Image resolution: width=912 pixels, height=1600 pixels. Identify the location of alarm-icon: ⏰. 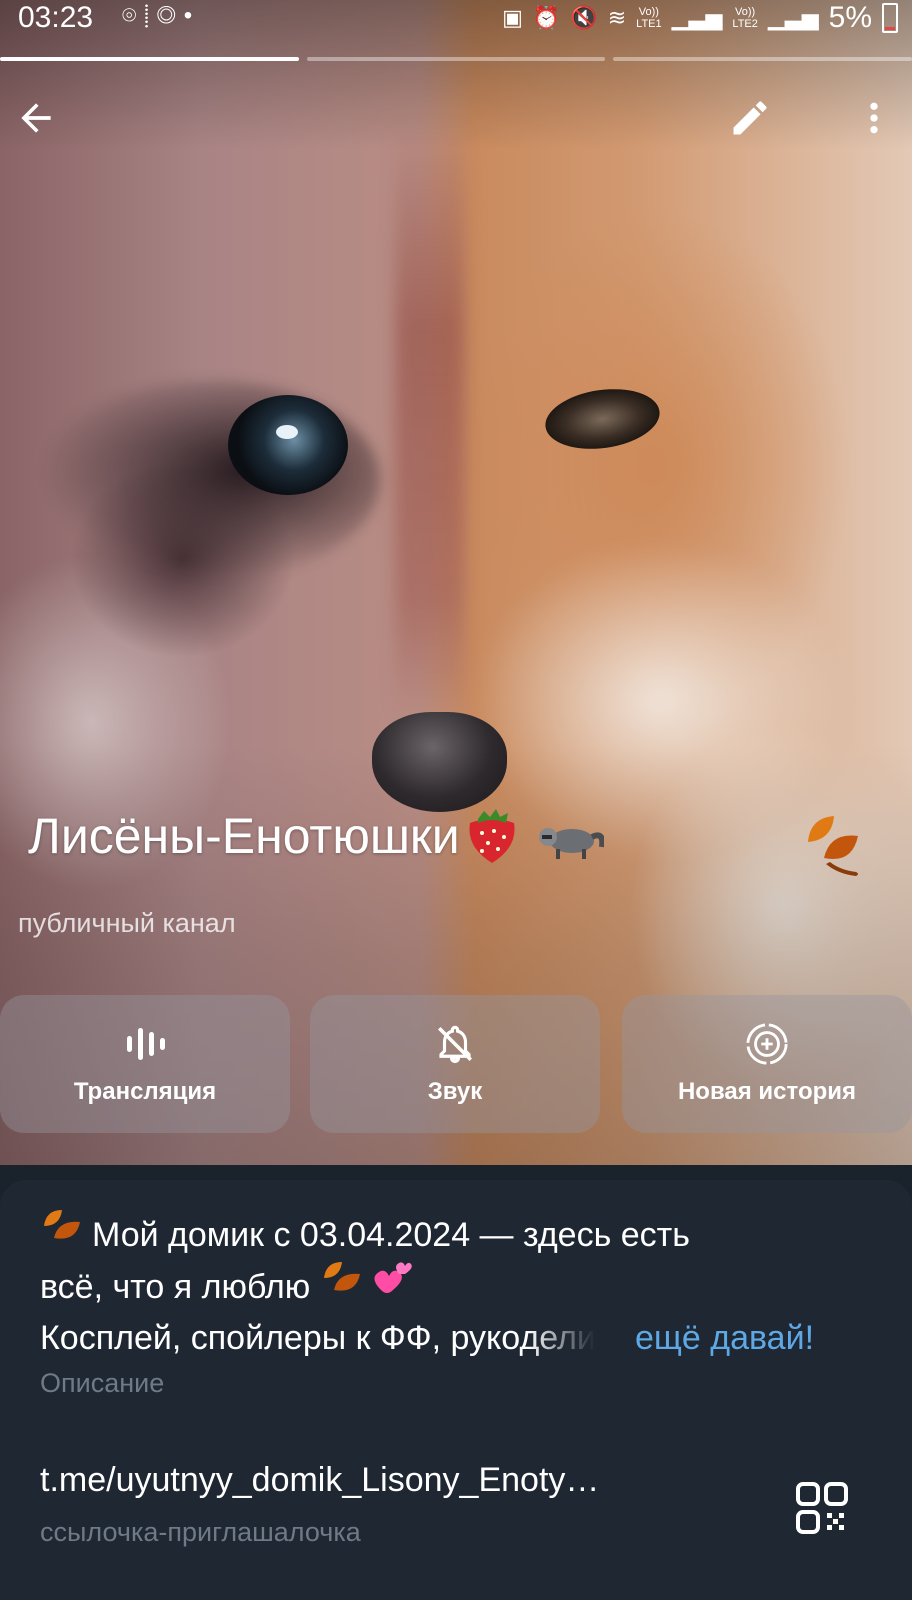
(546, 17).